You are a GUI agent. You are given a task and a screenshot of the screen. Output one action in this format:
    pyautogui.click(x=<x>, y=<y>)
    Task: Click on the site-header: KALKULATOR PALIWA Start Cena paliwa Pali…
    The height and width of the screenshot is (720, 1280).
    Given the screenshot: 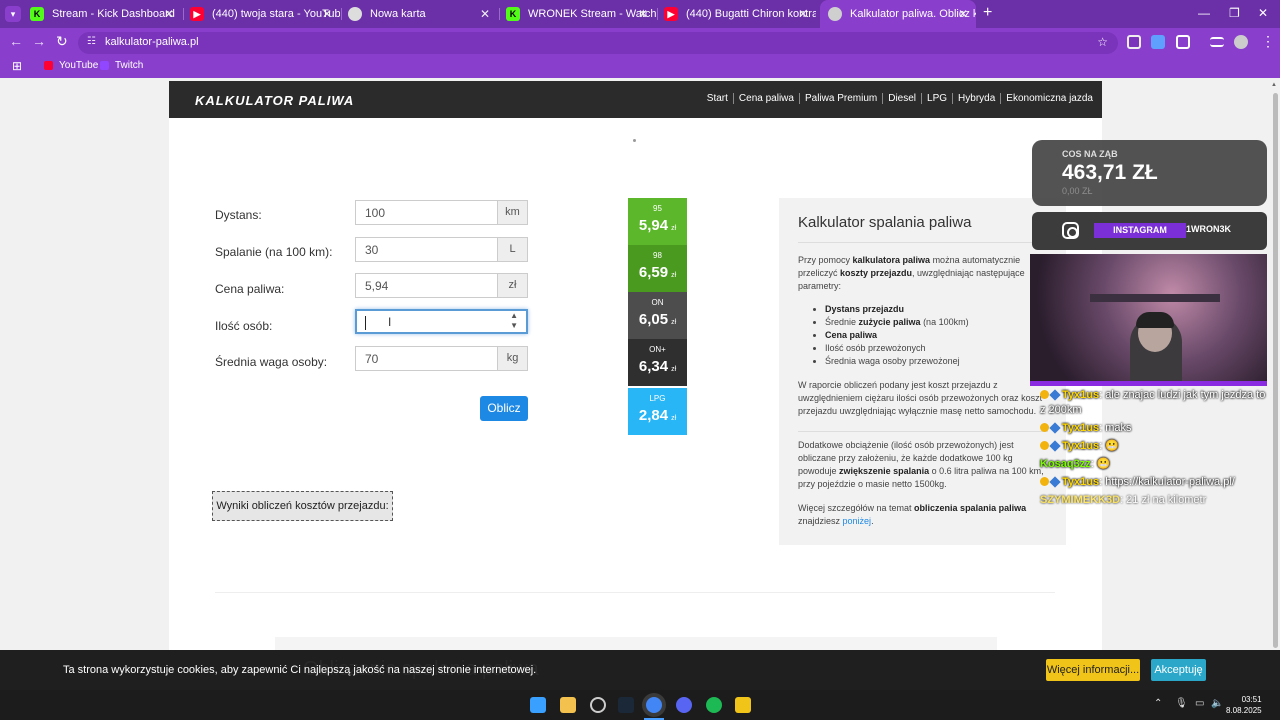 What is the action you would take?
    pyautogui.click(x=635, y=99)
    